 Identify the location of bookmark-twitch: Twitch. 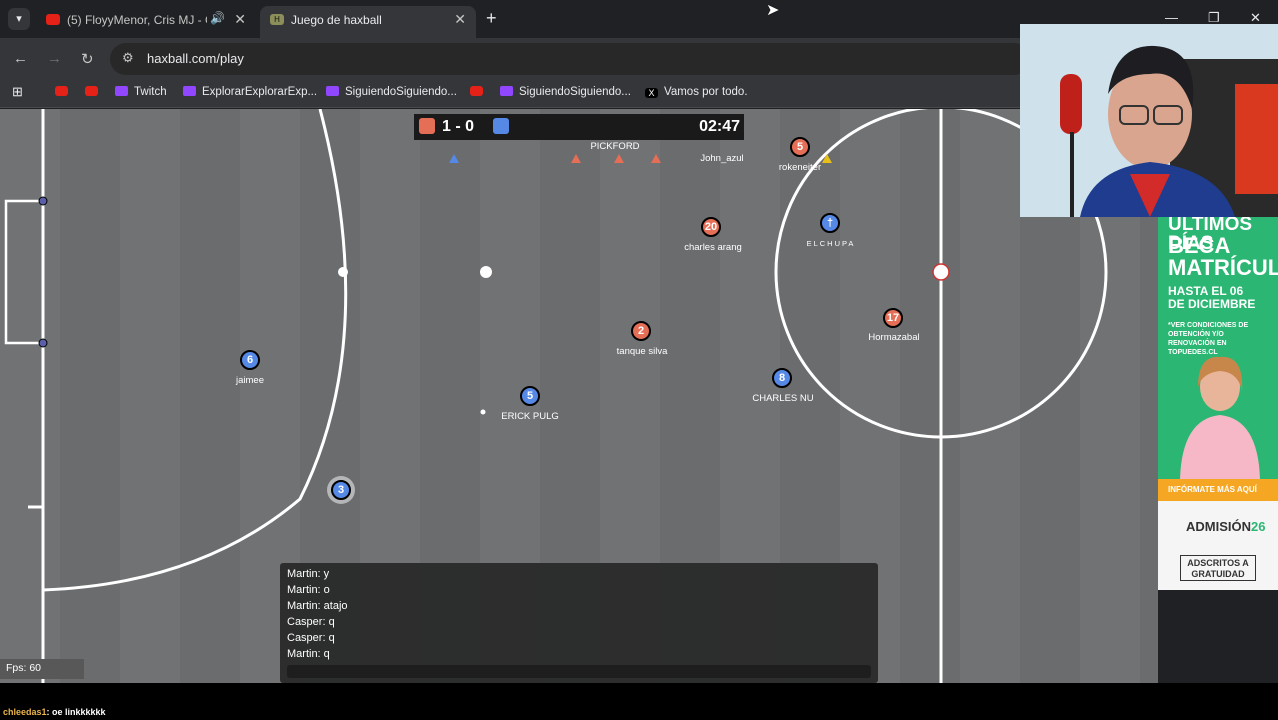
(141, 92).